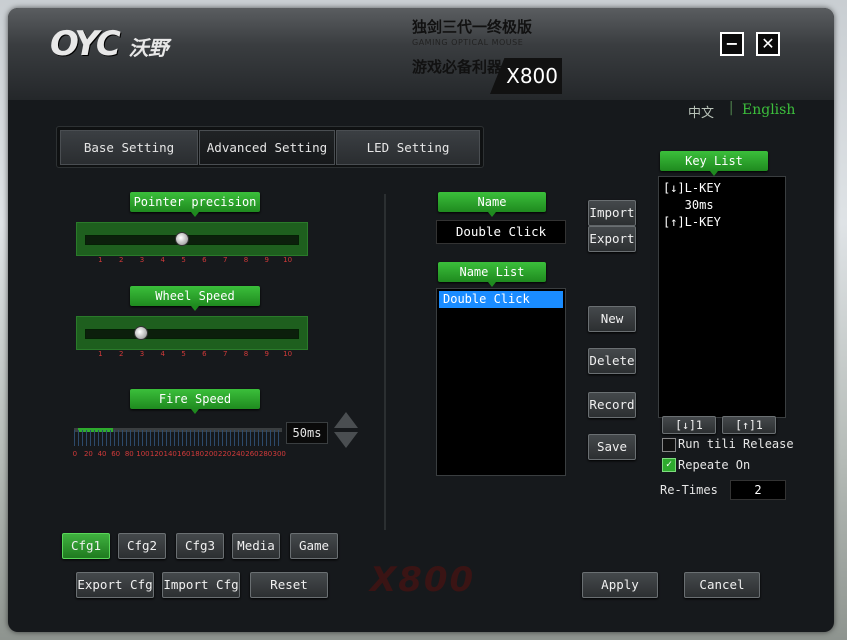  Describe the element at coordinates (102, 454) in the screenshot. I see `tick-label: 40` at that location.